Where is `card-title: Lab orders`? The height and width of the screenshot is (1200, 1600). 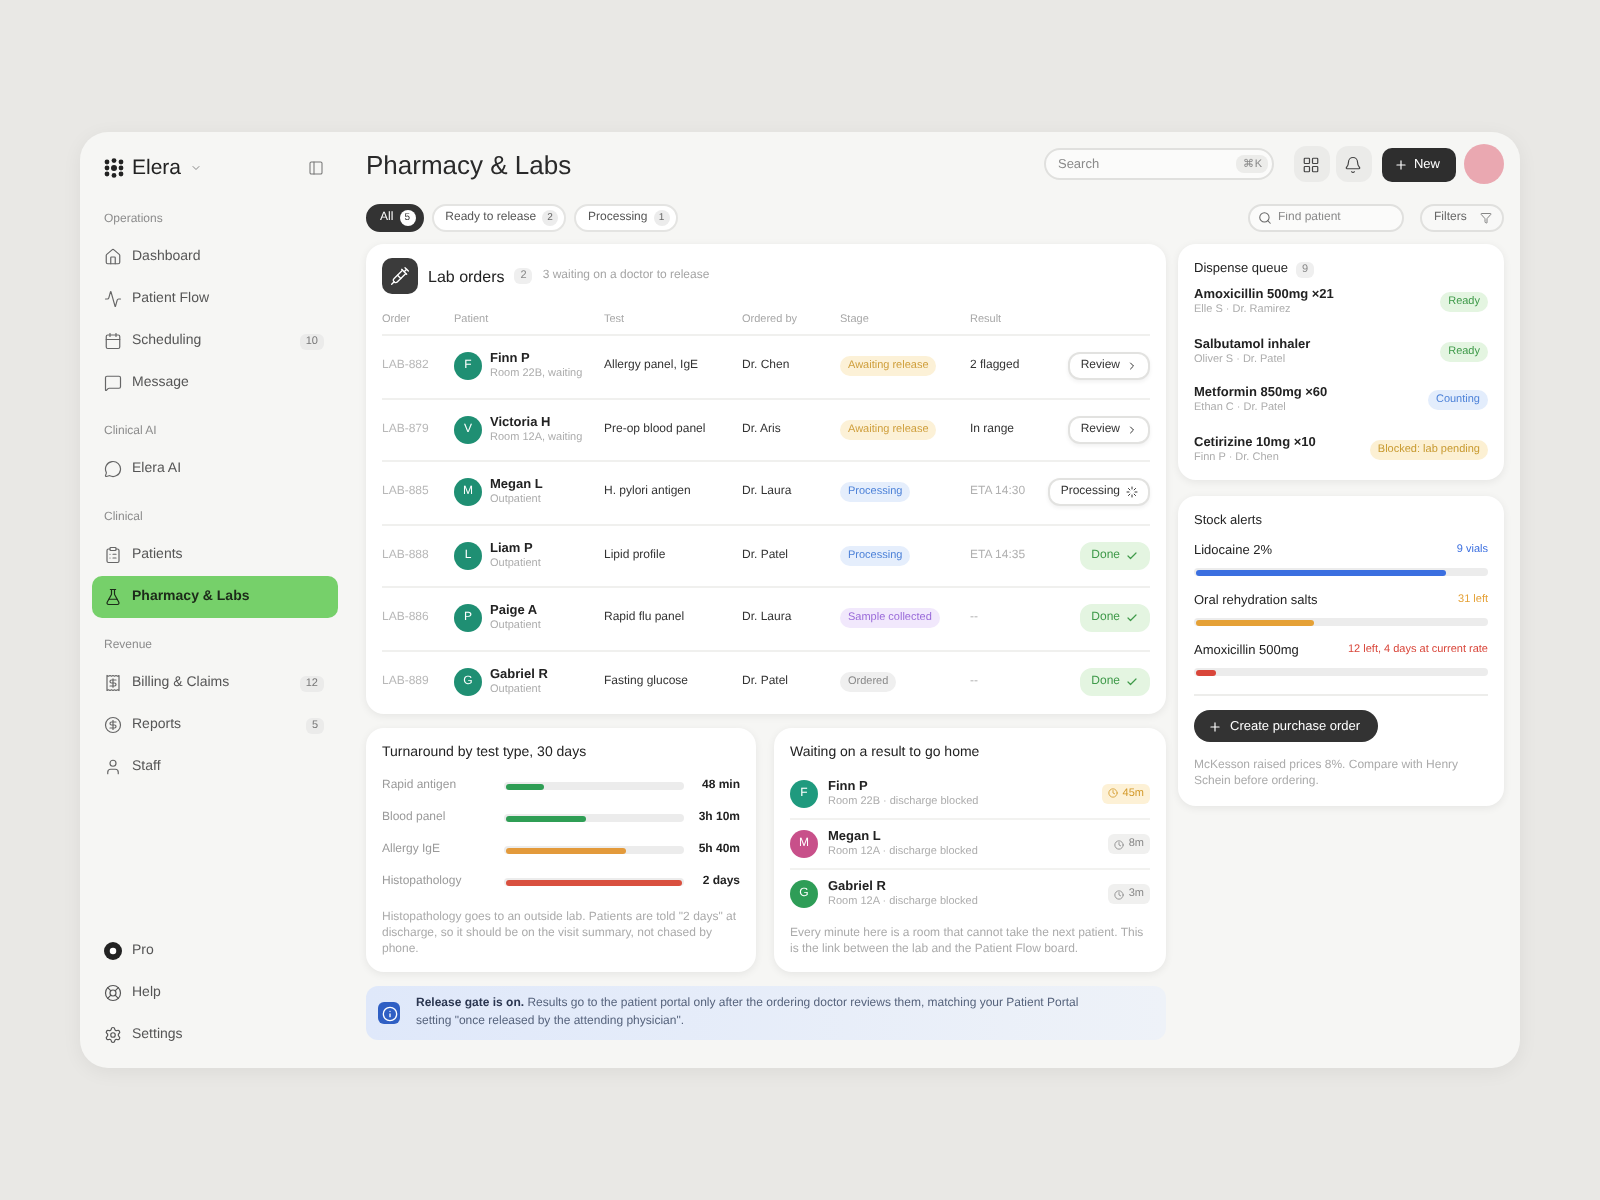
card-title: Lab orders is located at coordinates (466, 276).